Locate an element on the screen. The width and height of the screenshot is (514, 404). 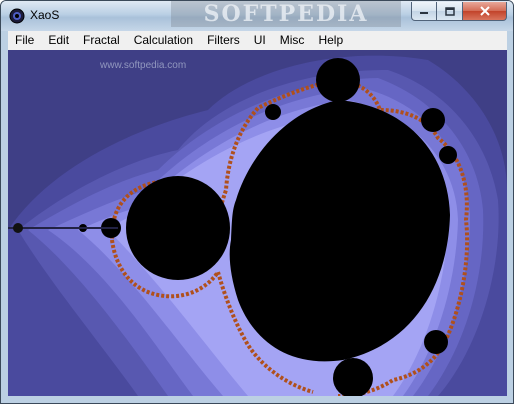
maximize-icon is located at coordinates (449, 11).